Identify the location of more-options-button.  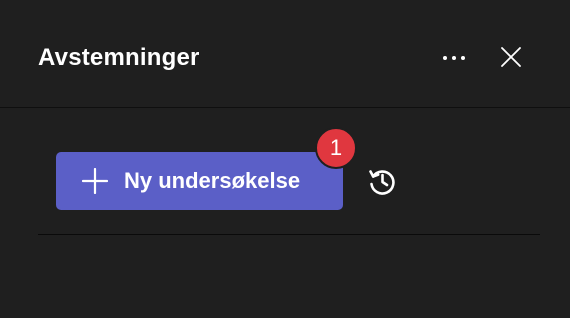
(454, 58).